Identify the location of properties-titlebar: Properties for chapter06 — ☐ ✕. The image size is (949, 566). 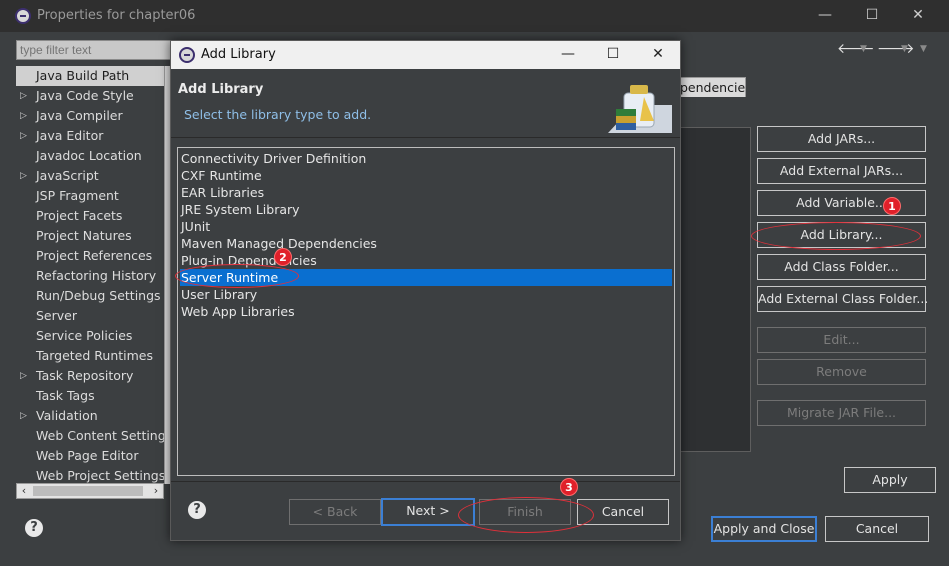
(474, 16).